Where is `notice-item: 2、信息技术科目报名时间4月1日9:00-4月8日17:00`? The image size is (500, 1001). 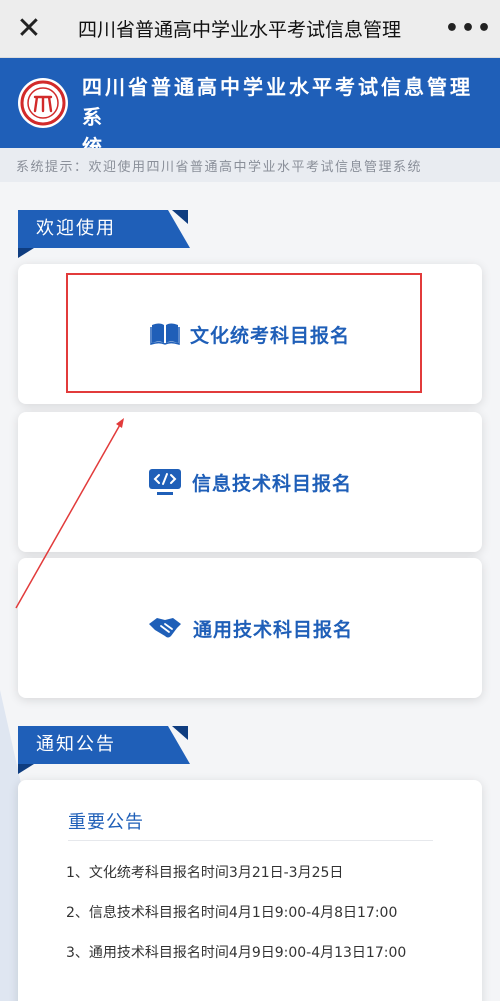
notice-item: 2、信息技术科目报名时间4月1日9:00-4月8日17:00 is located at coordinates (231, 912).